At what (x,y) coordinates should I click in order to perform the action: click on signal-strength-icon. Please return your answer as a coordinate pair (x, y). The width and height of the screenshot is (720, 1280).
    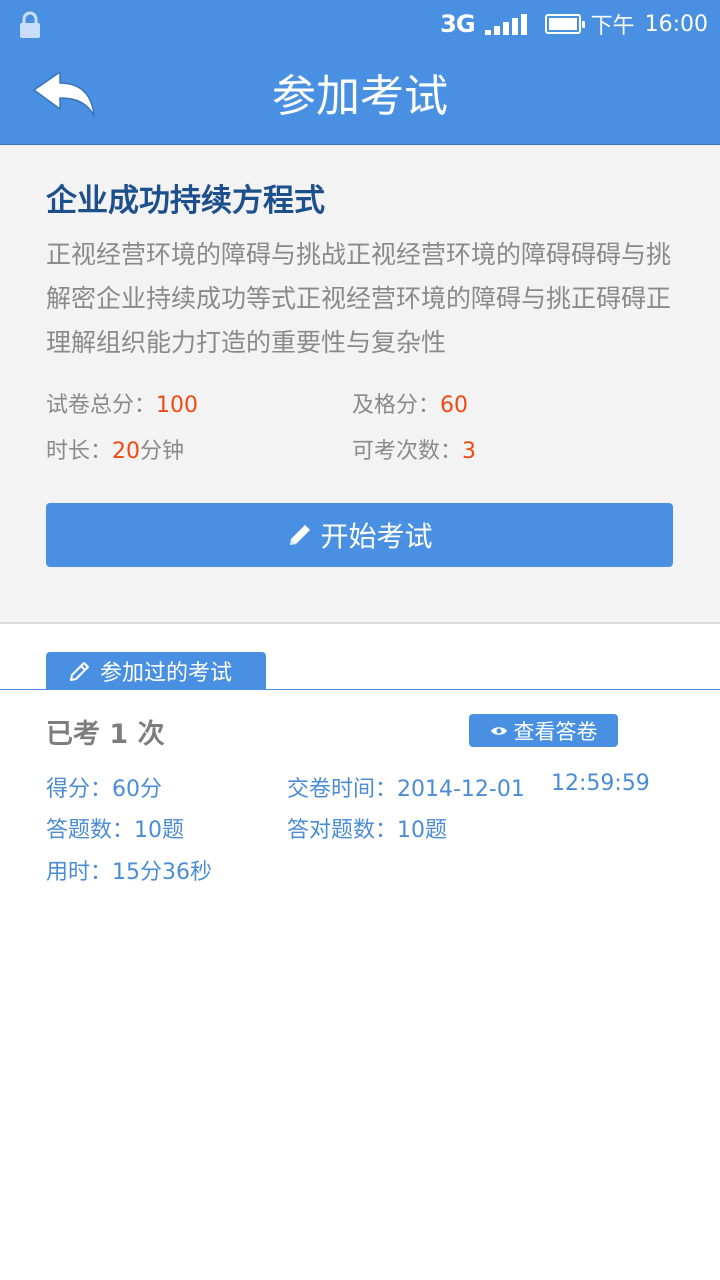
    Looking at the image, I should click on (505, 24).